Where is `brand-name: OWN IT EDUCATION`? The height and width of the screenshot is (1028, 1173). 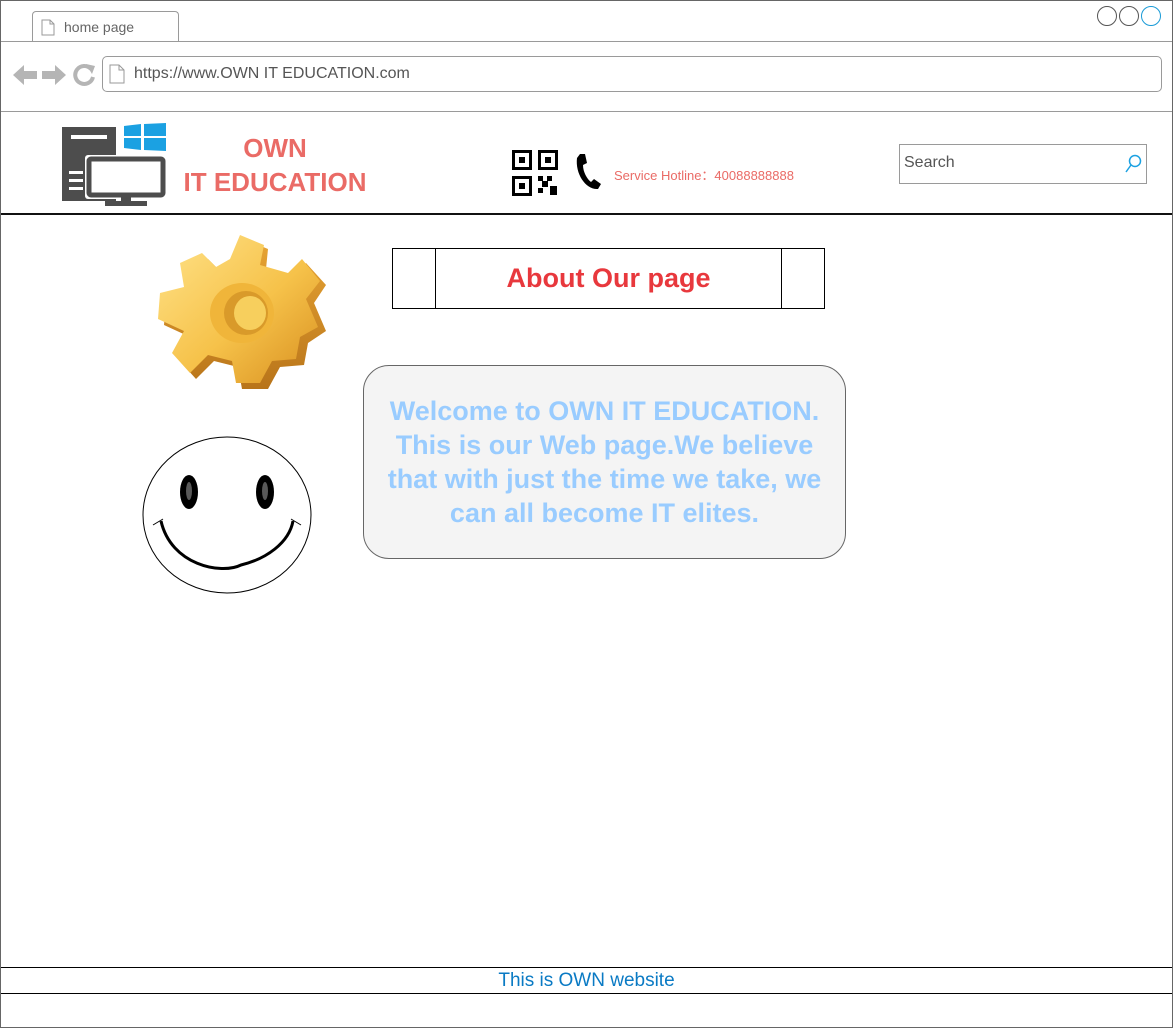
brand-name: OWN IT EDUCATION is located at coordinates (275, 165).